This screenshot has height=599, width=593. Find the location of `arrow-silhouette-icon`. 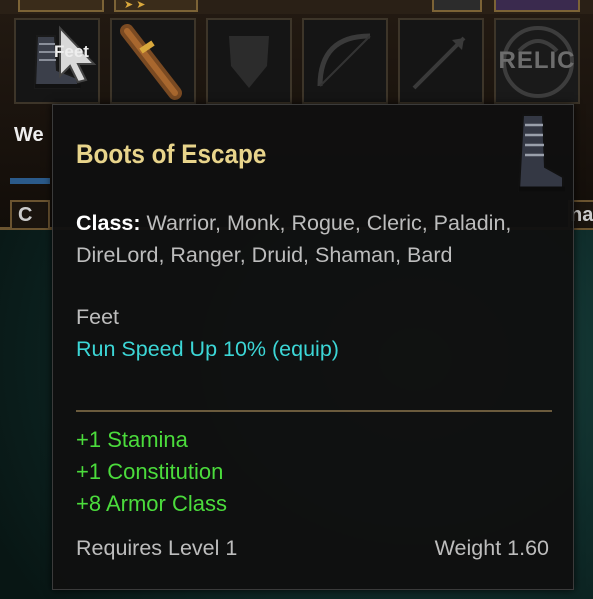

arrow-silhouette-icon is located at coordinates (439, 63).